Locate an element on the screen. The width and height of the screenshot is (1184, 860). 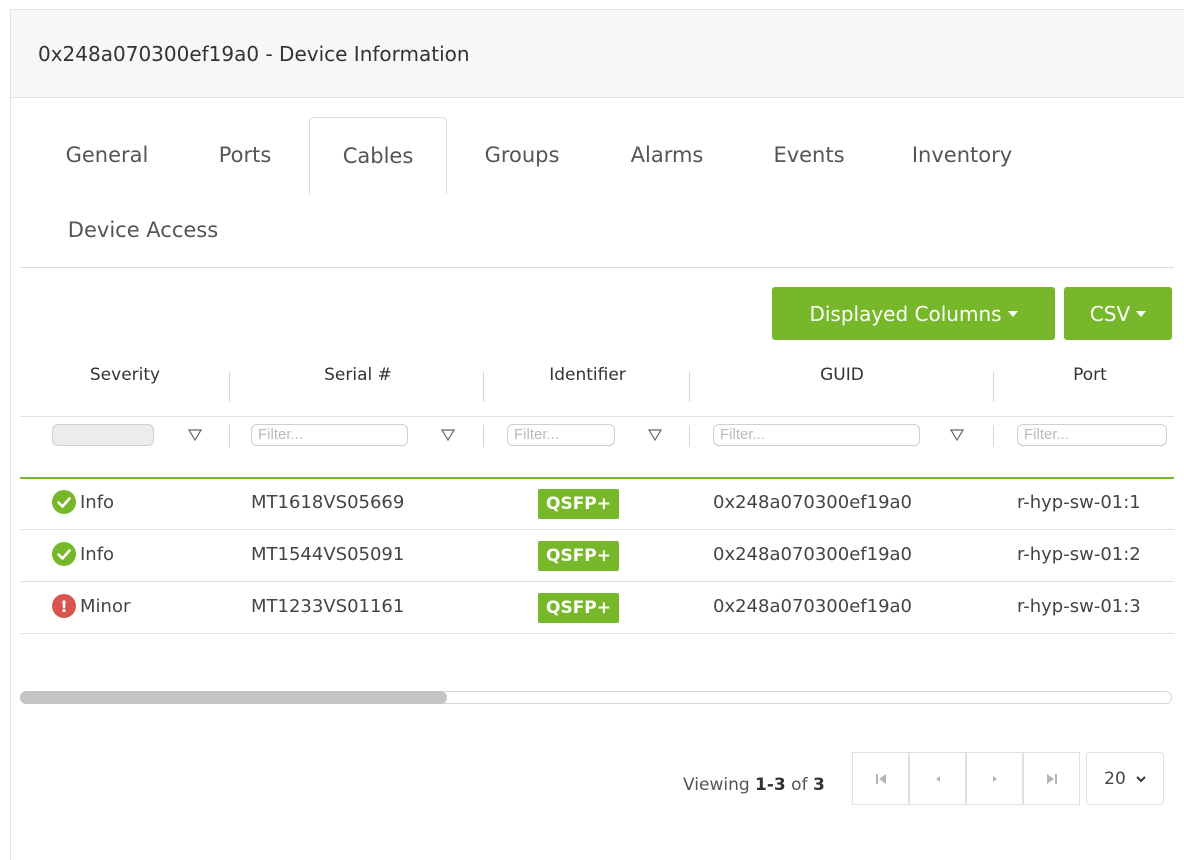
displayed-columns-button: Displayed Columns is located at coordinates (913, 313).